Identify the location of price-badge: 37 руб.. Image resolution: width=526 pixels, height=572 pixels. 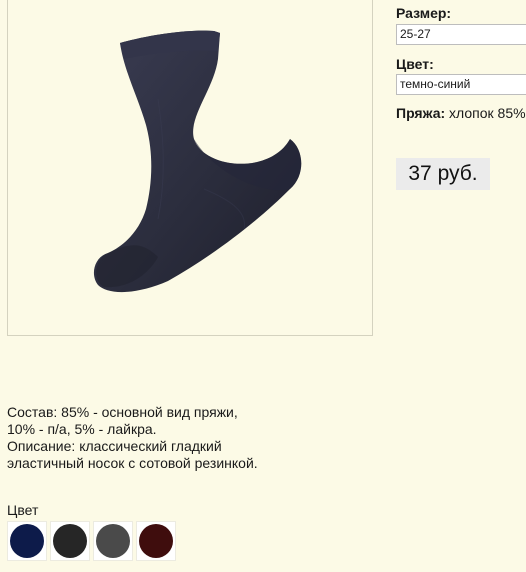
(443, 174).